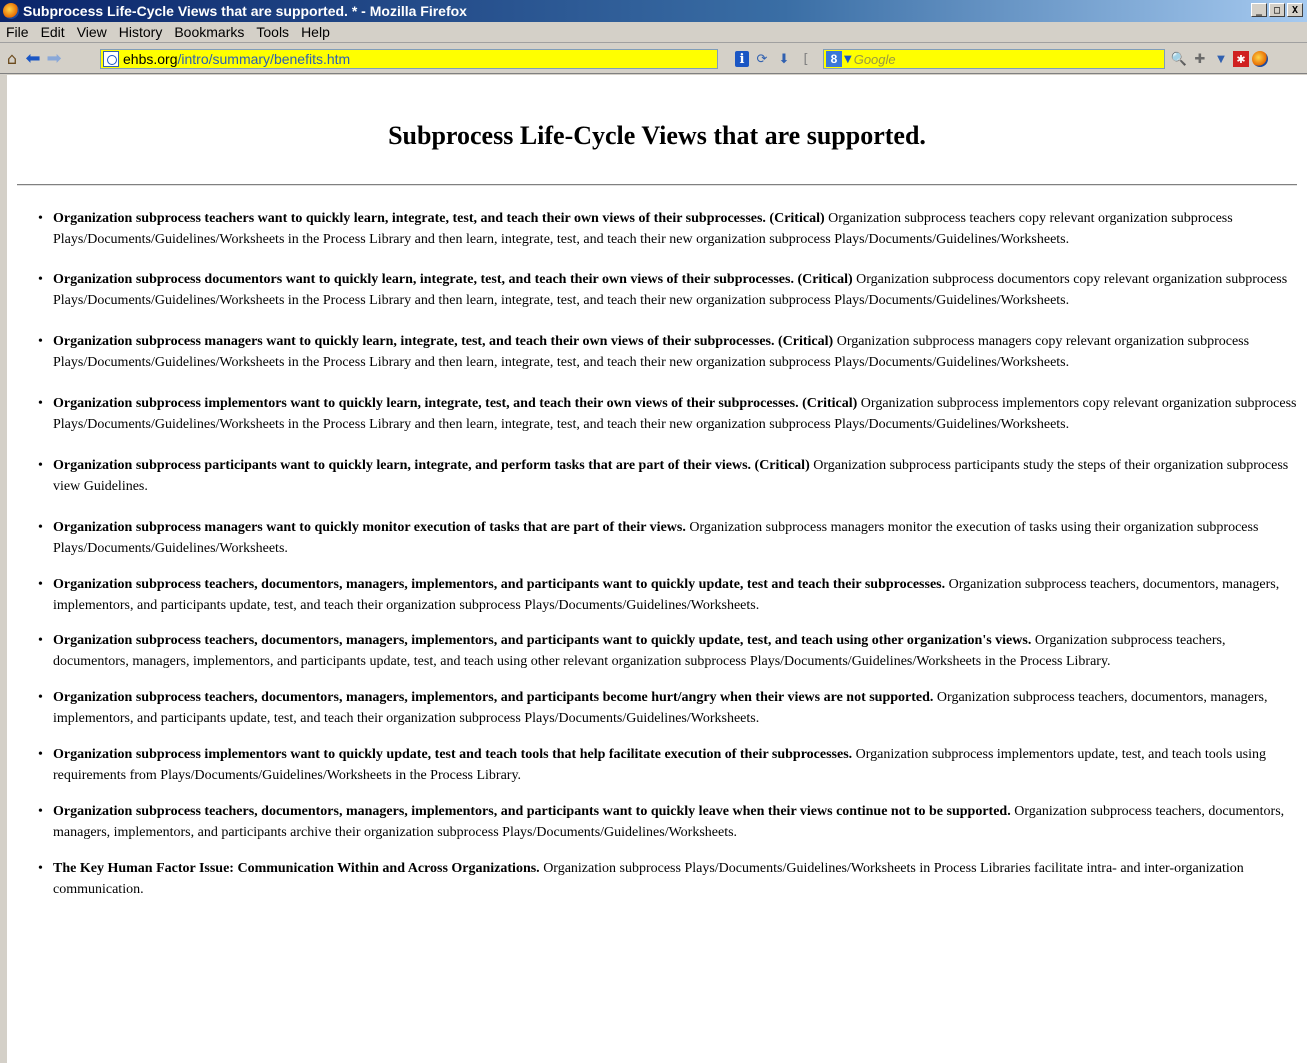 Image resolution: width=1307 pixels, height=1063 pixels. Describe the element at coordinates (784, 59) in the screenshot. I see `down-arrow-icon: ⬇` at that location.